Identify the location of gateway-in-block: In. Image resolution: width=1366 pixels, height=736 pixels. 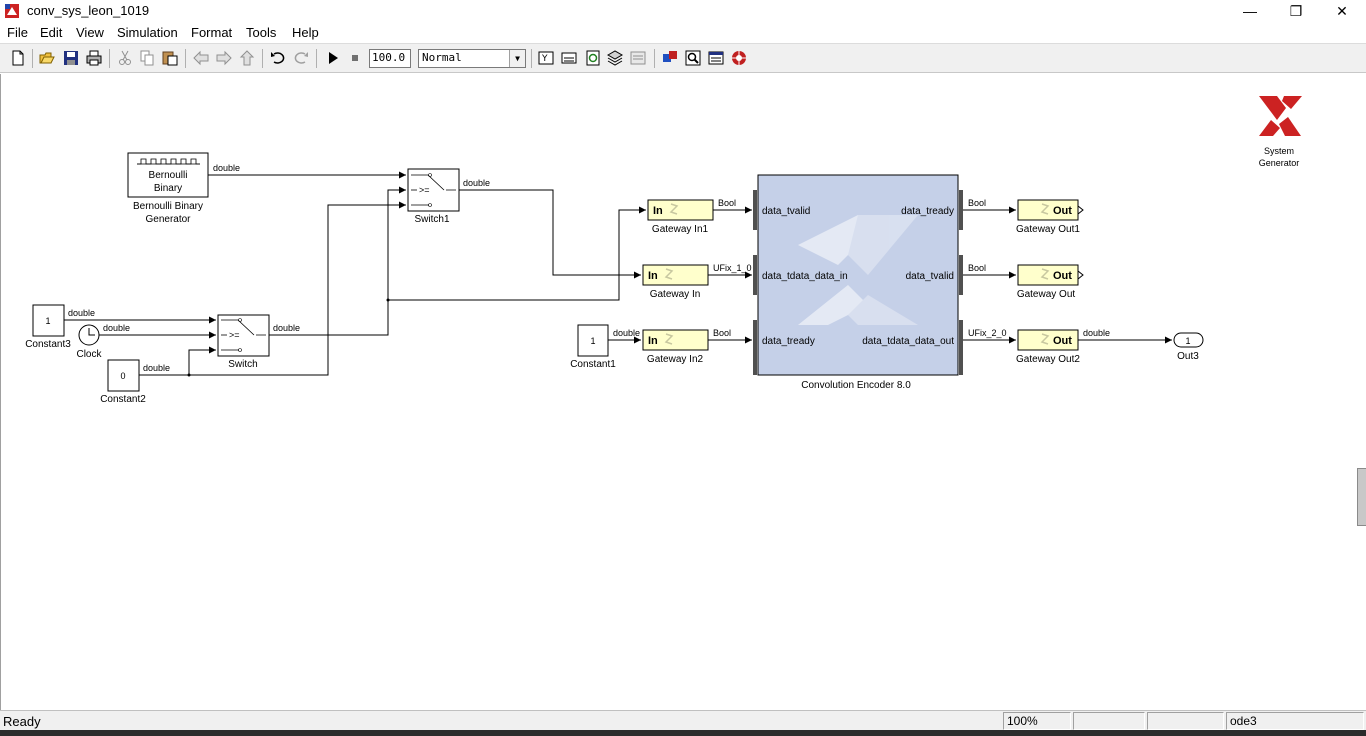
(675, 275).